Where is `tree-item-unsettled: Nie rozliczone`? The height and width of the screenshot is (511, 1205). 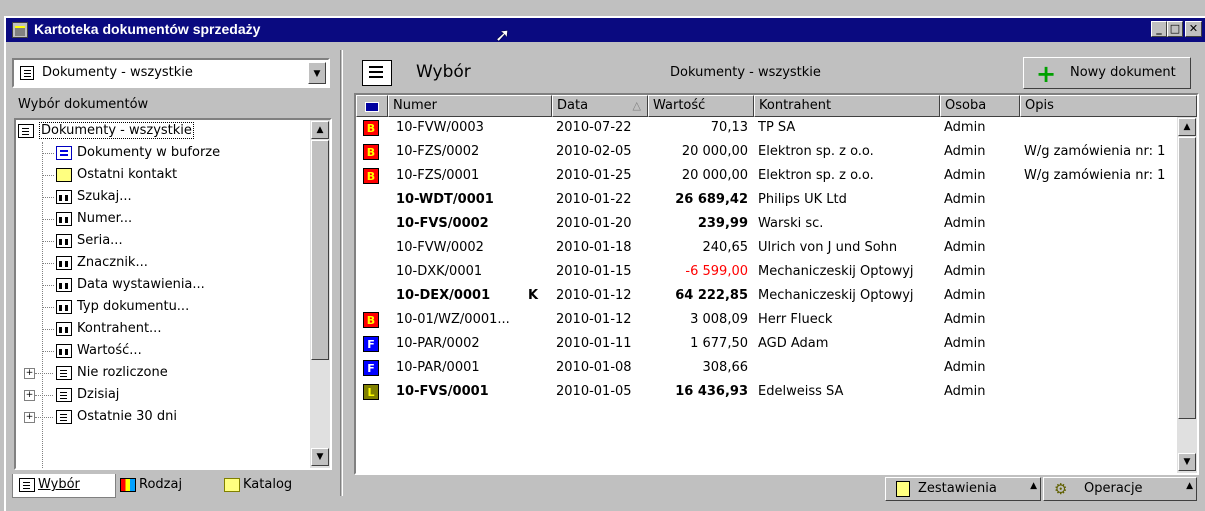 tree-item-unsettled: Nie rozliczone is located at coordinates (112, 373).